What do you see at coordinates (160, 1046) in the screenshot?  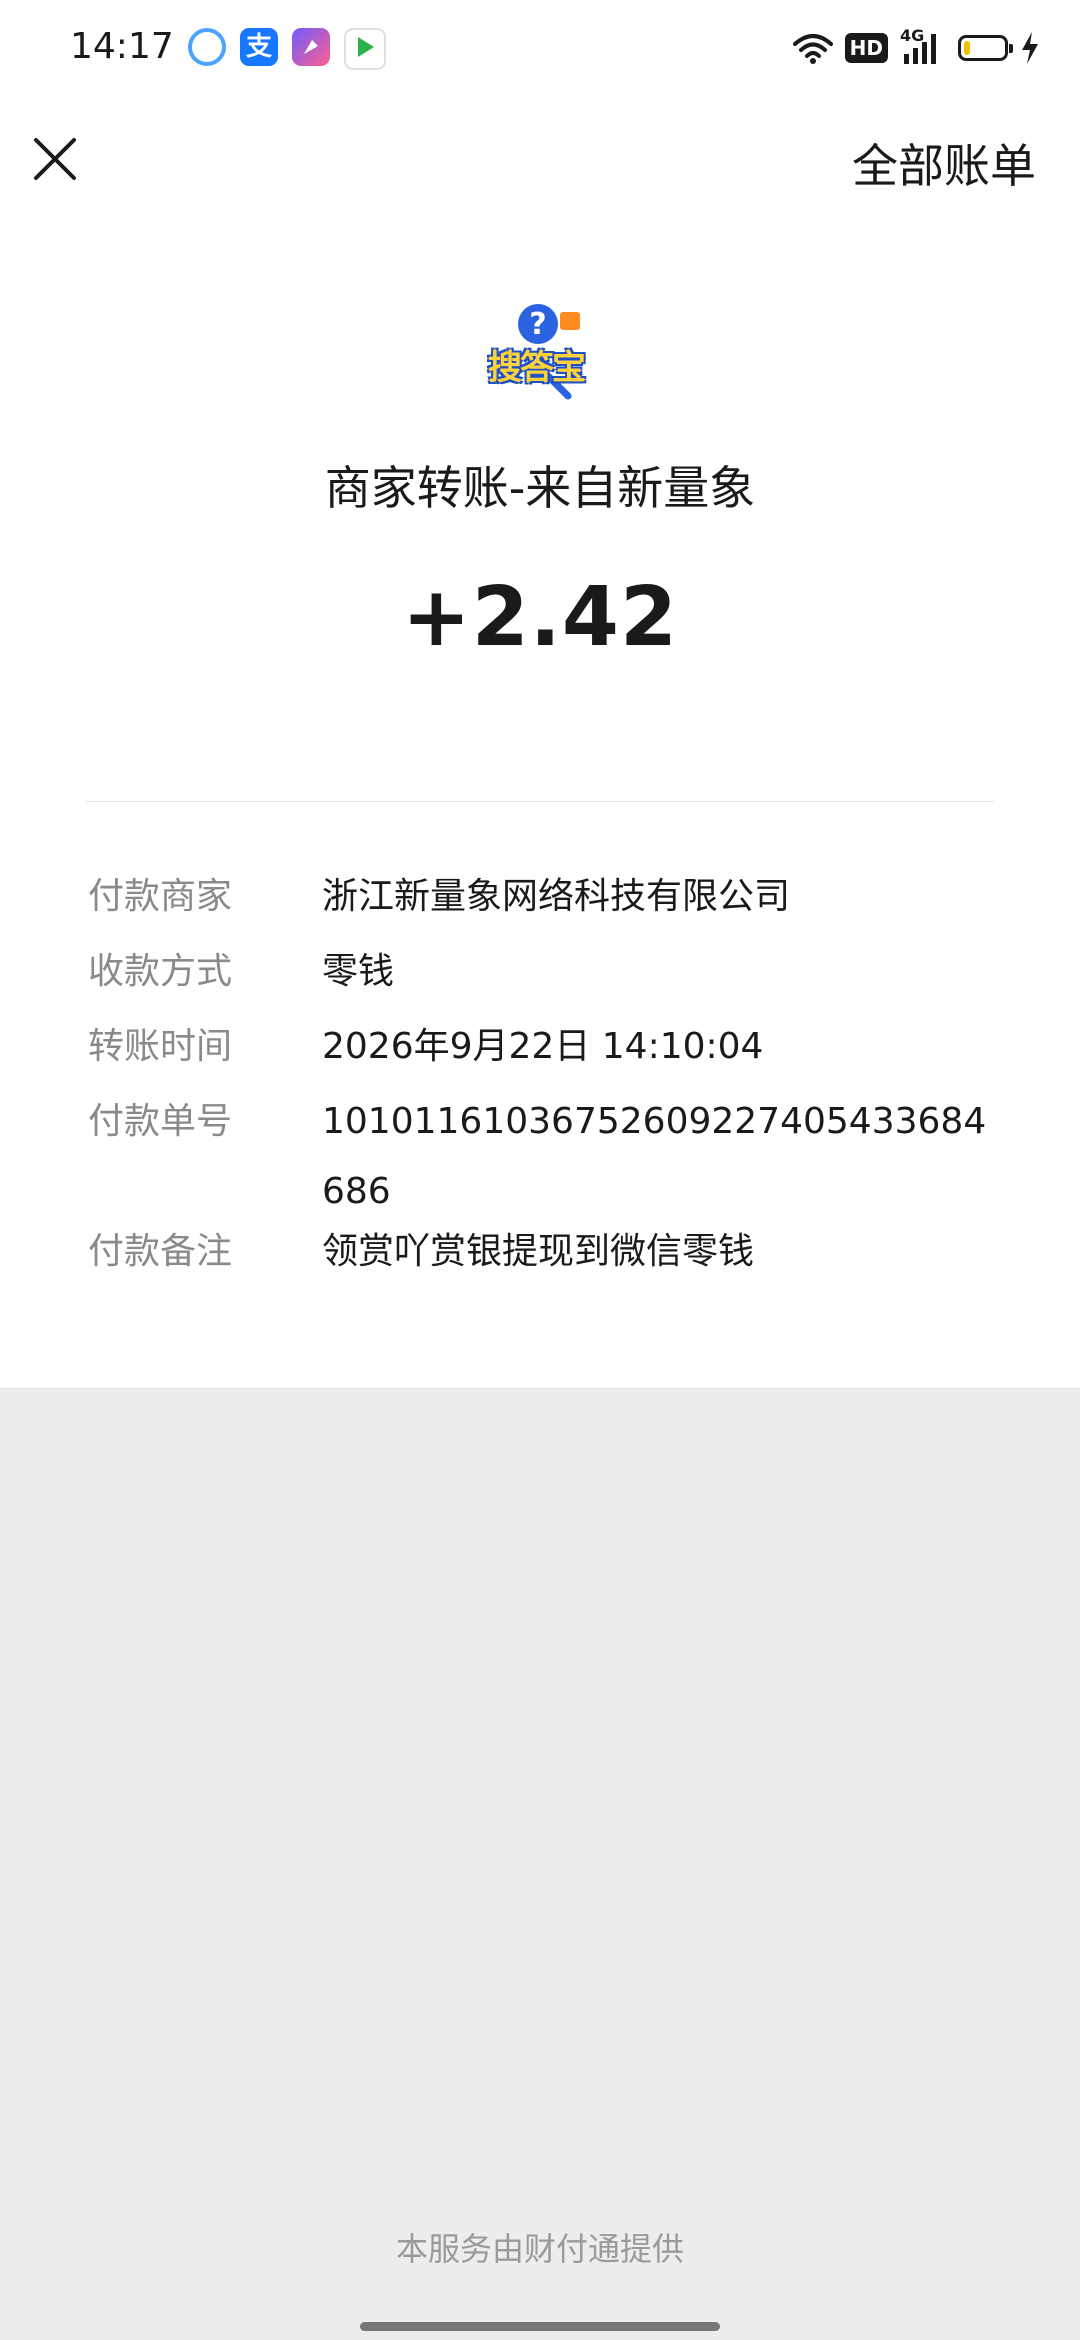 I see `detail-label: 转账时间` at bounding box center [160, 1046].